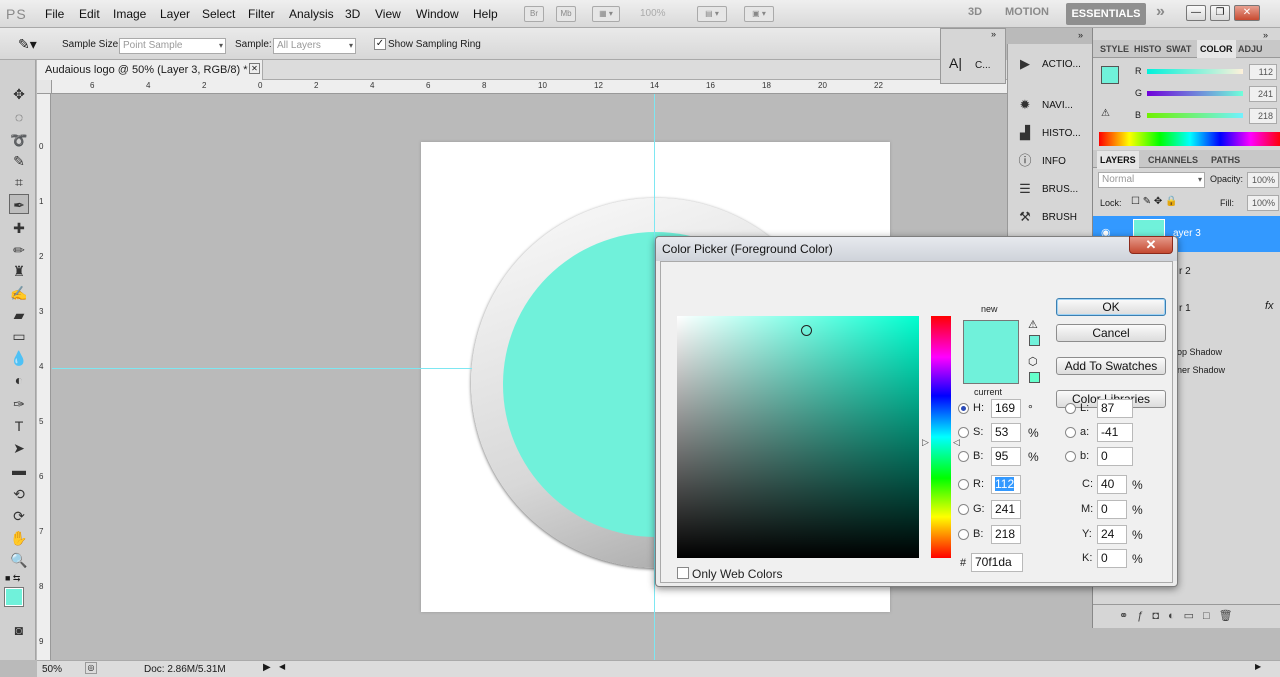  I want to click on current-color-swatch, so click(991, 368).